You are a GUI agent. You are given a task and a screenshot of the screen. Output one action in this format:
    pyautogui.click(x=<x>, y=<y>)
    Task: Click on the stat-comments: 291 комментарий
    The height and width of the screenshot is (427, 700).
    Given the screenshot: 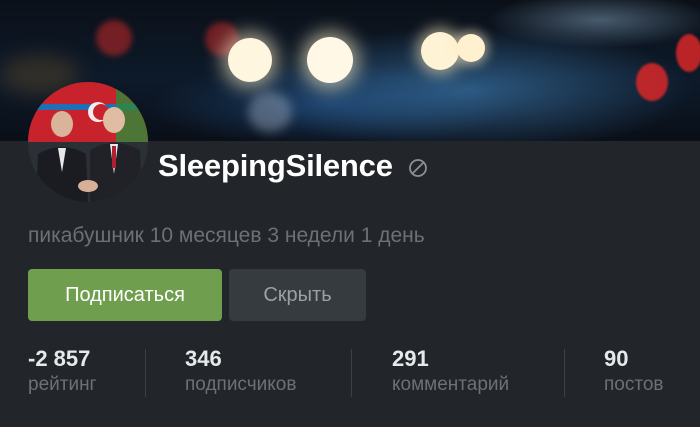 What is the action you would take?
    pyautogui.click(x=450, y=372)
    